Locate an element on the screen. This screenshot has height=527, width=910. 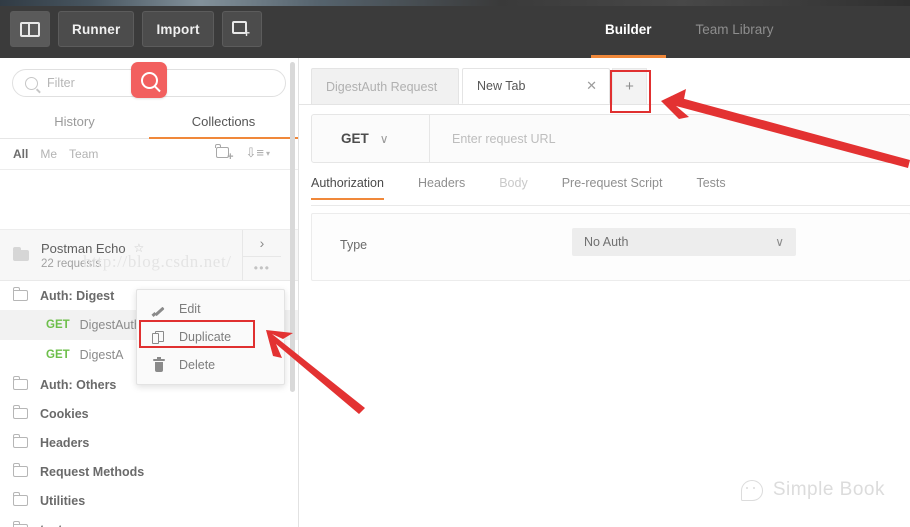
add-tab-button: + is located at coordinates (629, 86).